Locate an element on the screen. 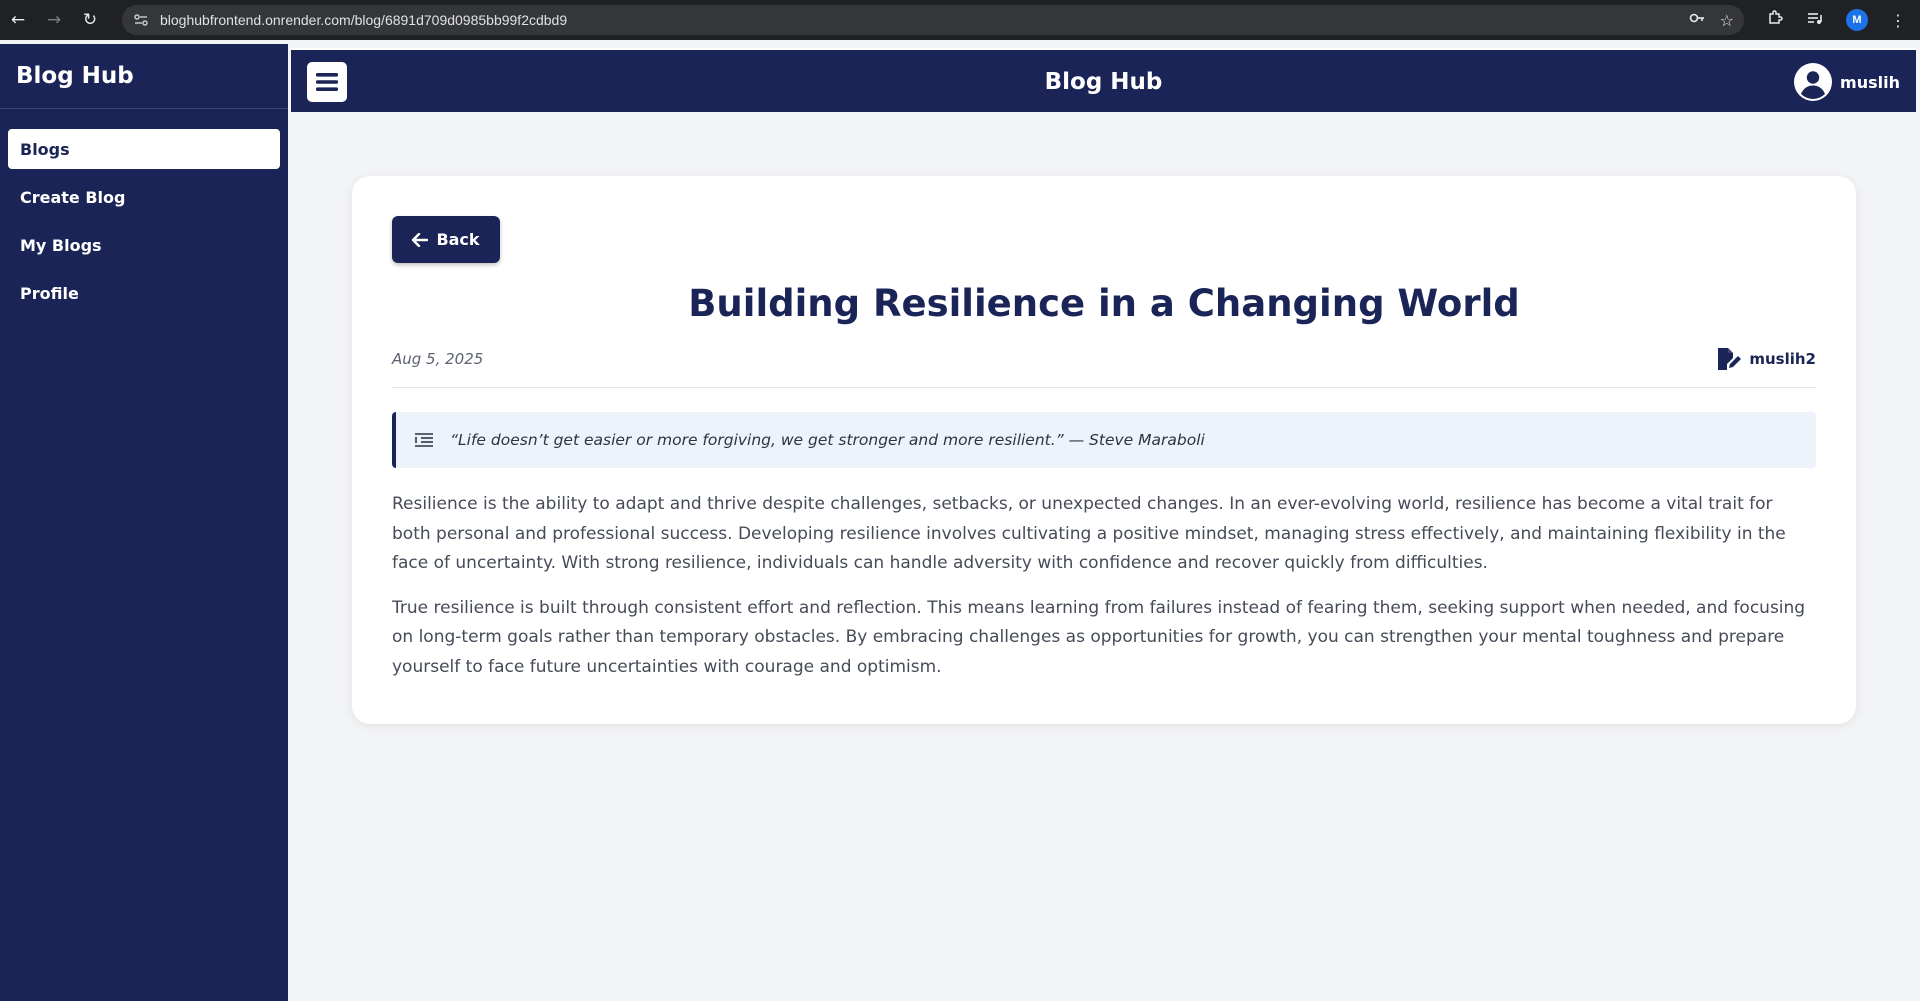 This screenshot has height=1001, width=1920. extensions-icon is located at coordinates (1775, 20).